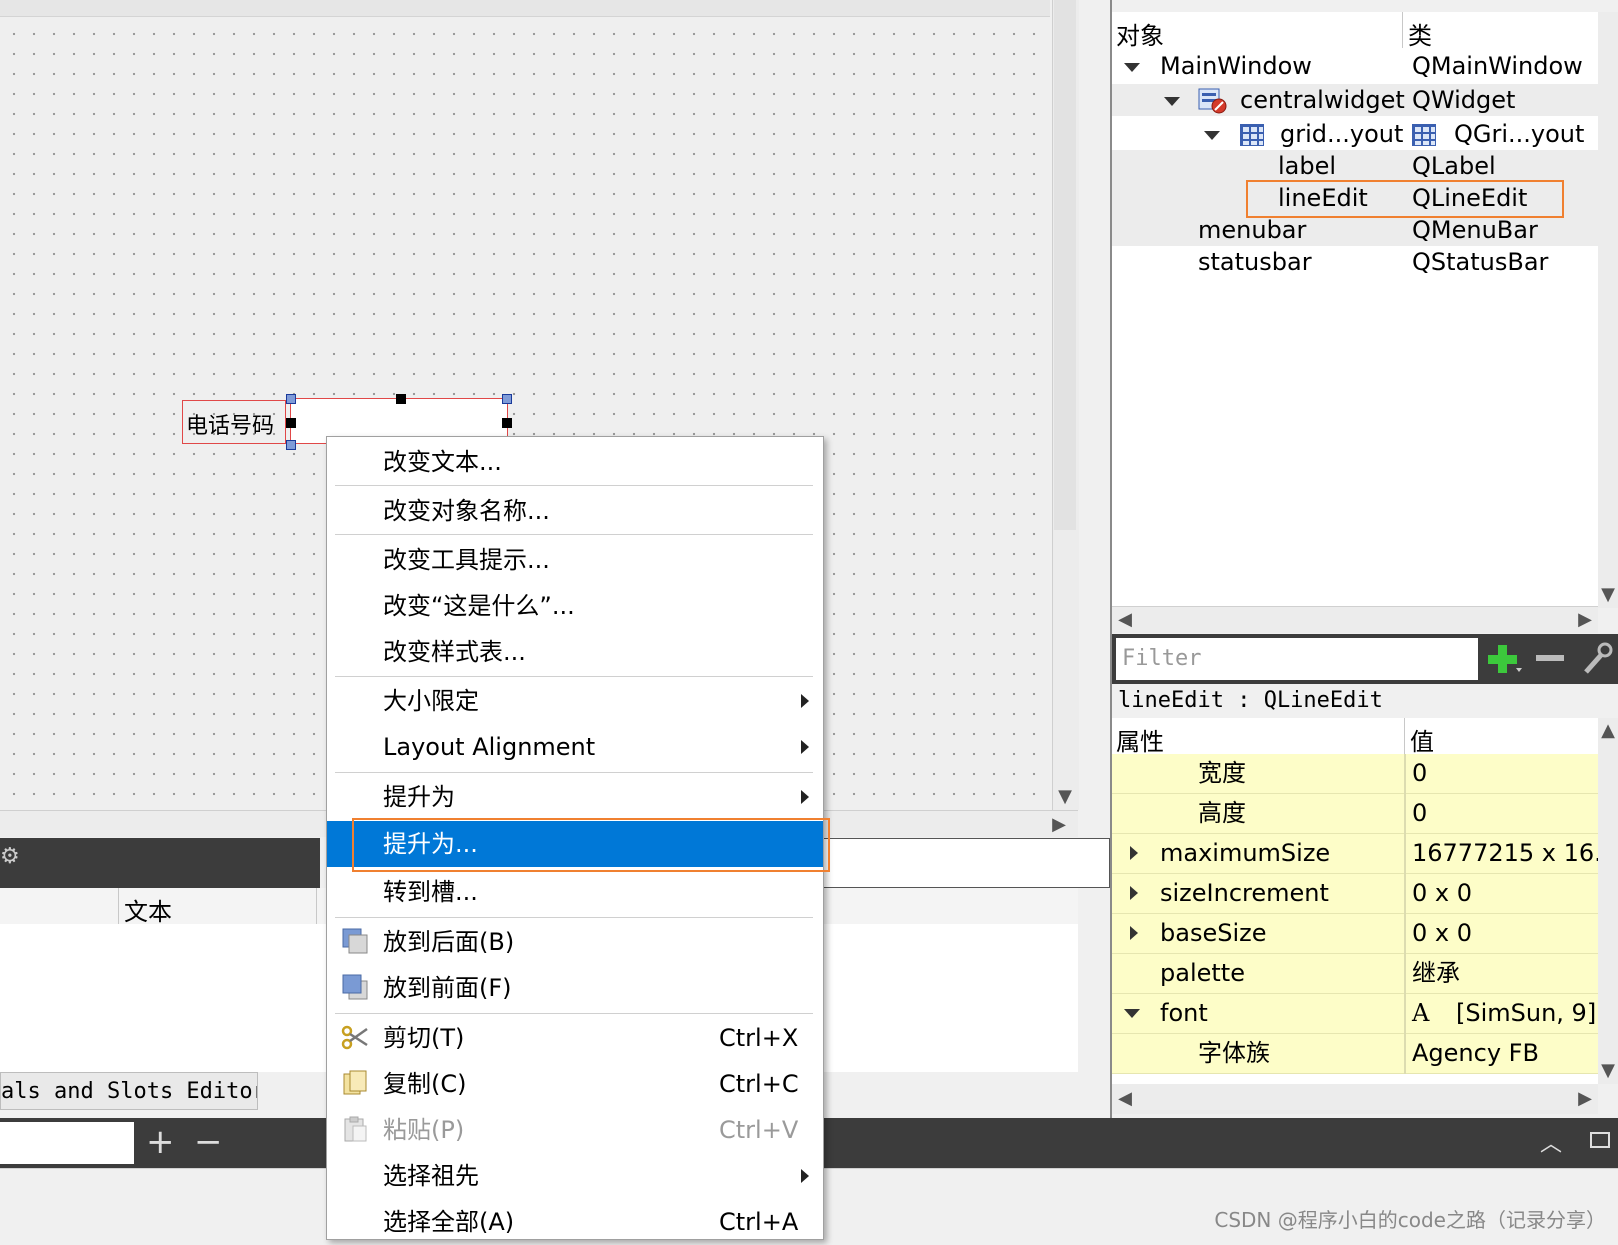 This screenshot has height=1245, width=1618. I want to click on resize-handle-top-right, so click(507, 399).